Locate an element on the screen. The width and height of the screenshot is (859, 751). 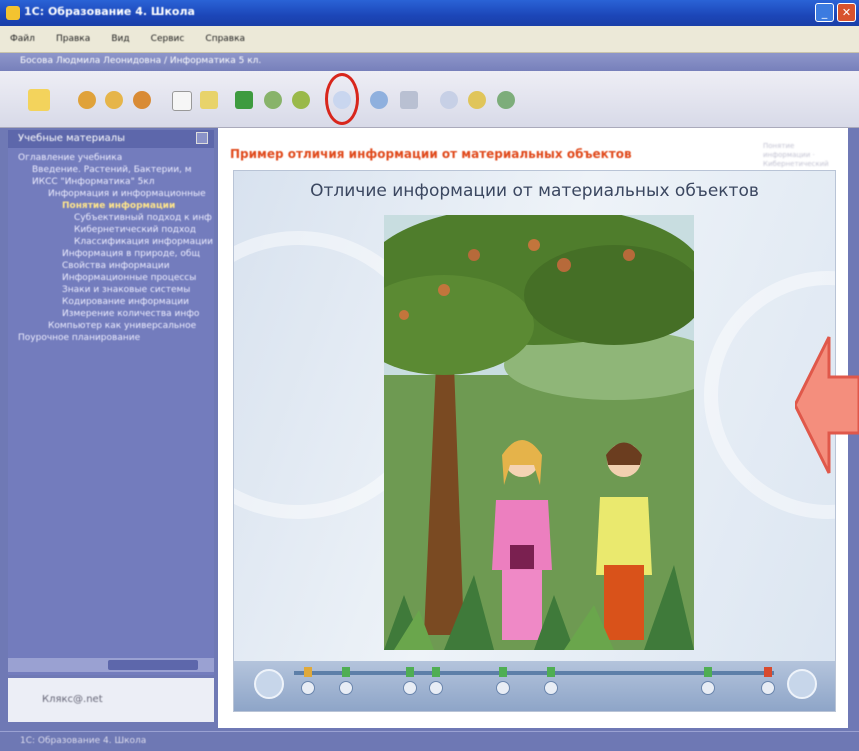
notes-icon is located at coordinates (273, 100).